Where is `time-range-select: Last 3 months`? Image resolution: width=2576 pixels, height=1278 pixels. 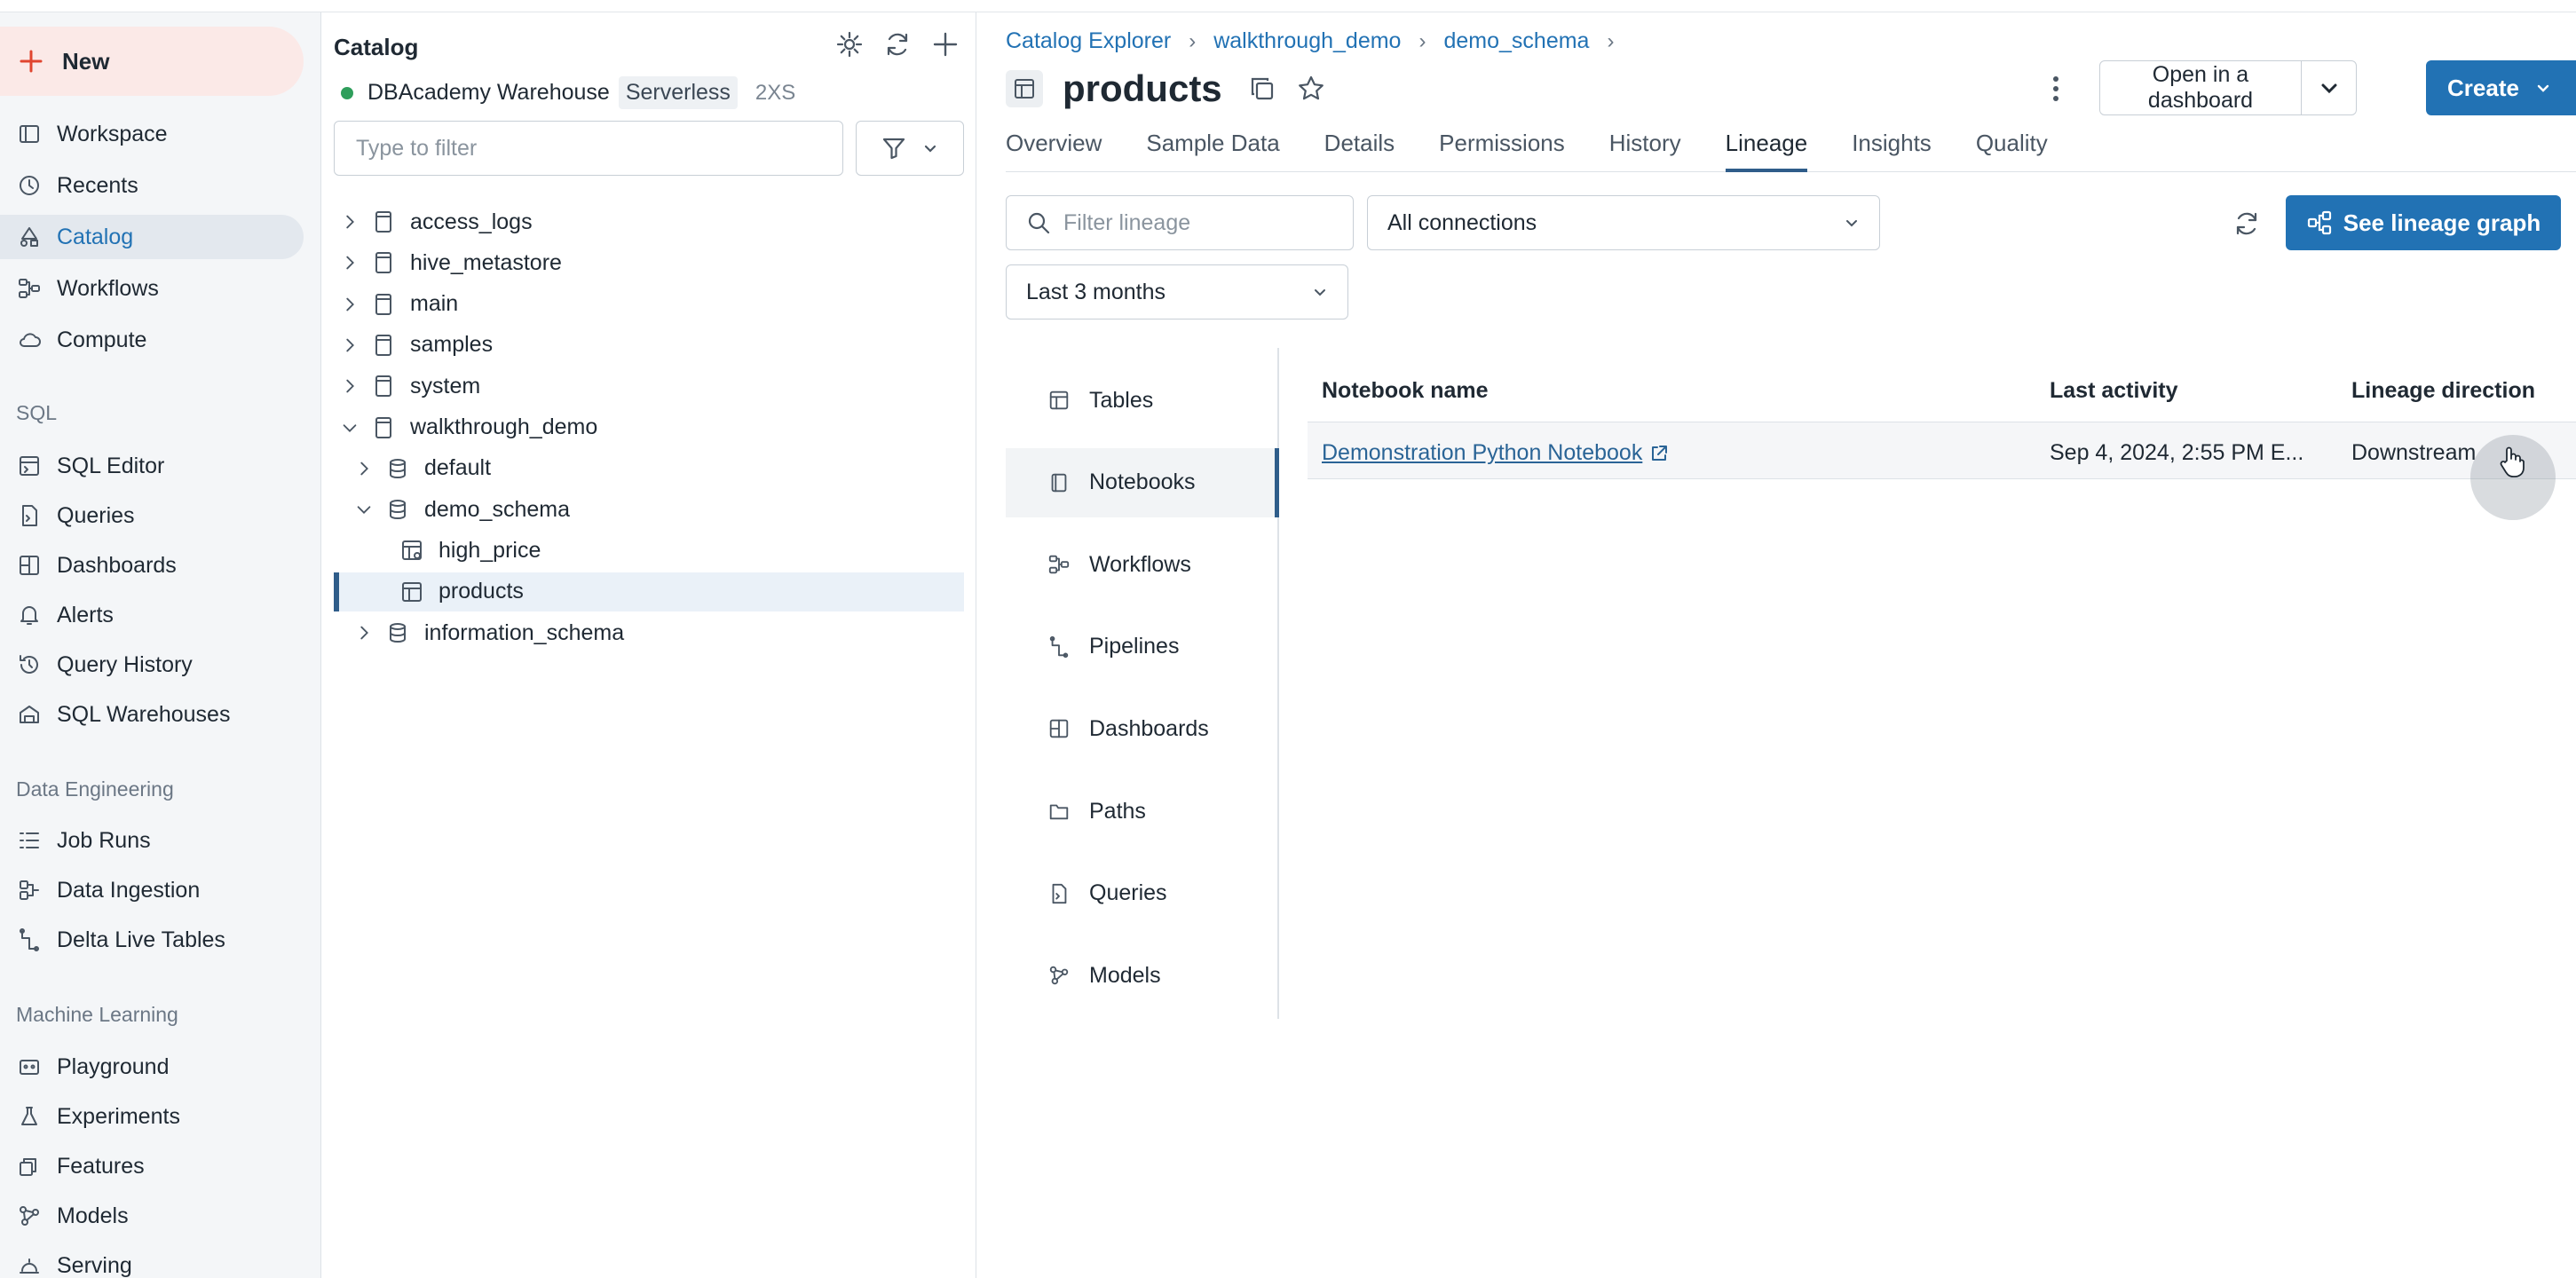
time-range-select: Last 3 months is located at coordinates (1177, 292).